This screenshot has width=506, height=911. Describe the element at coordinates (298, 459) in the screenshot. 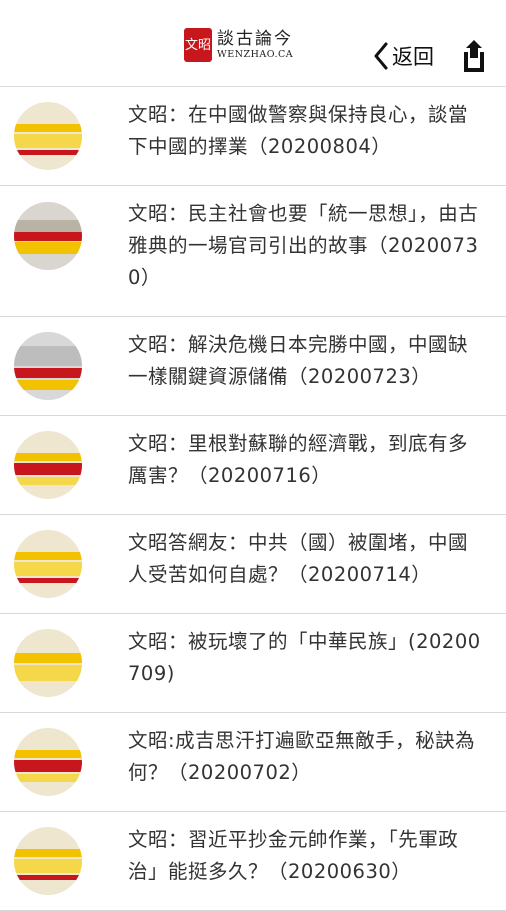

I see `episode-title: 文昭：里根對蘇聯的經濟戰，到底有多厲害？（20200716）` at that location.